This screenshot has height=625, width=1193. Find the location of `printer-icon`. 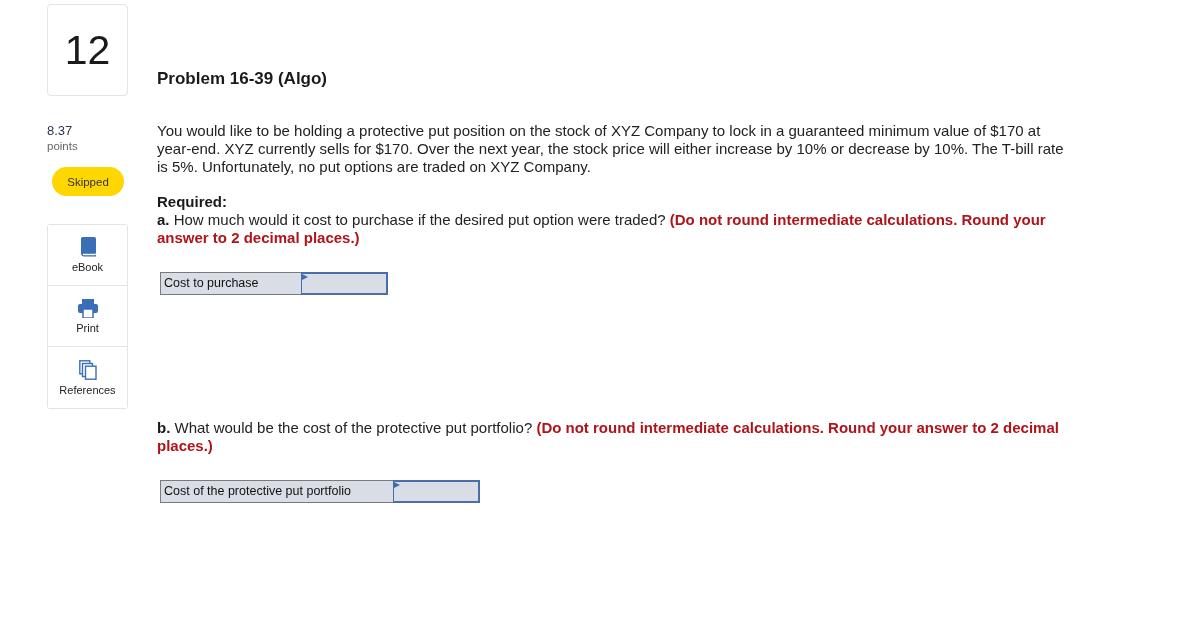

printer-icon is located at coordinates (87, 308).